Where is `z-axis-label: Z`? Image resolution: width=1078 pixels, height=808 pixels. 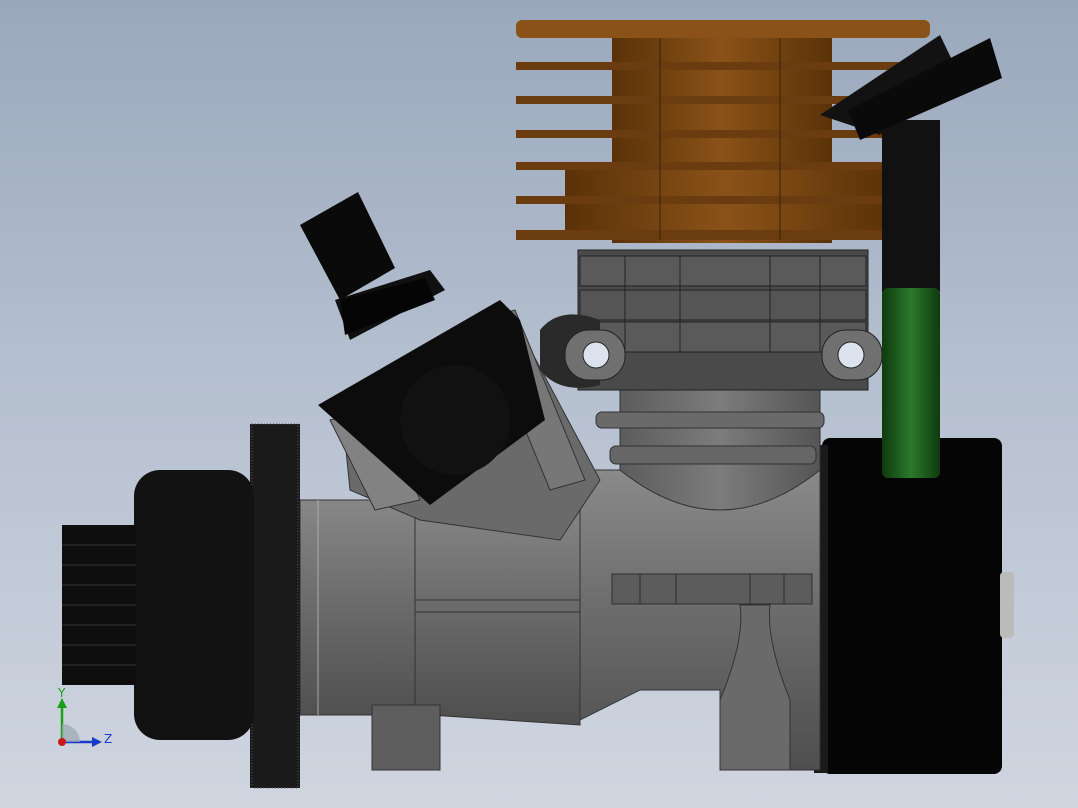
z-axis-label: Z is located at coordinates (108, 739).